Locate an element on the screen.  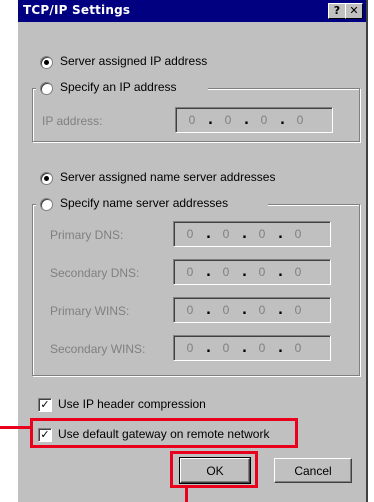
secondary-dns-label: Secondary DNS: is located at coordinates (95, 273).